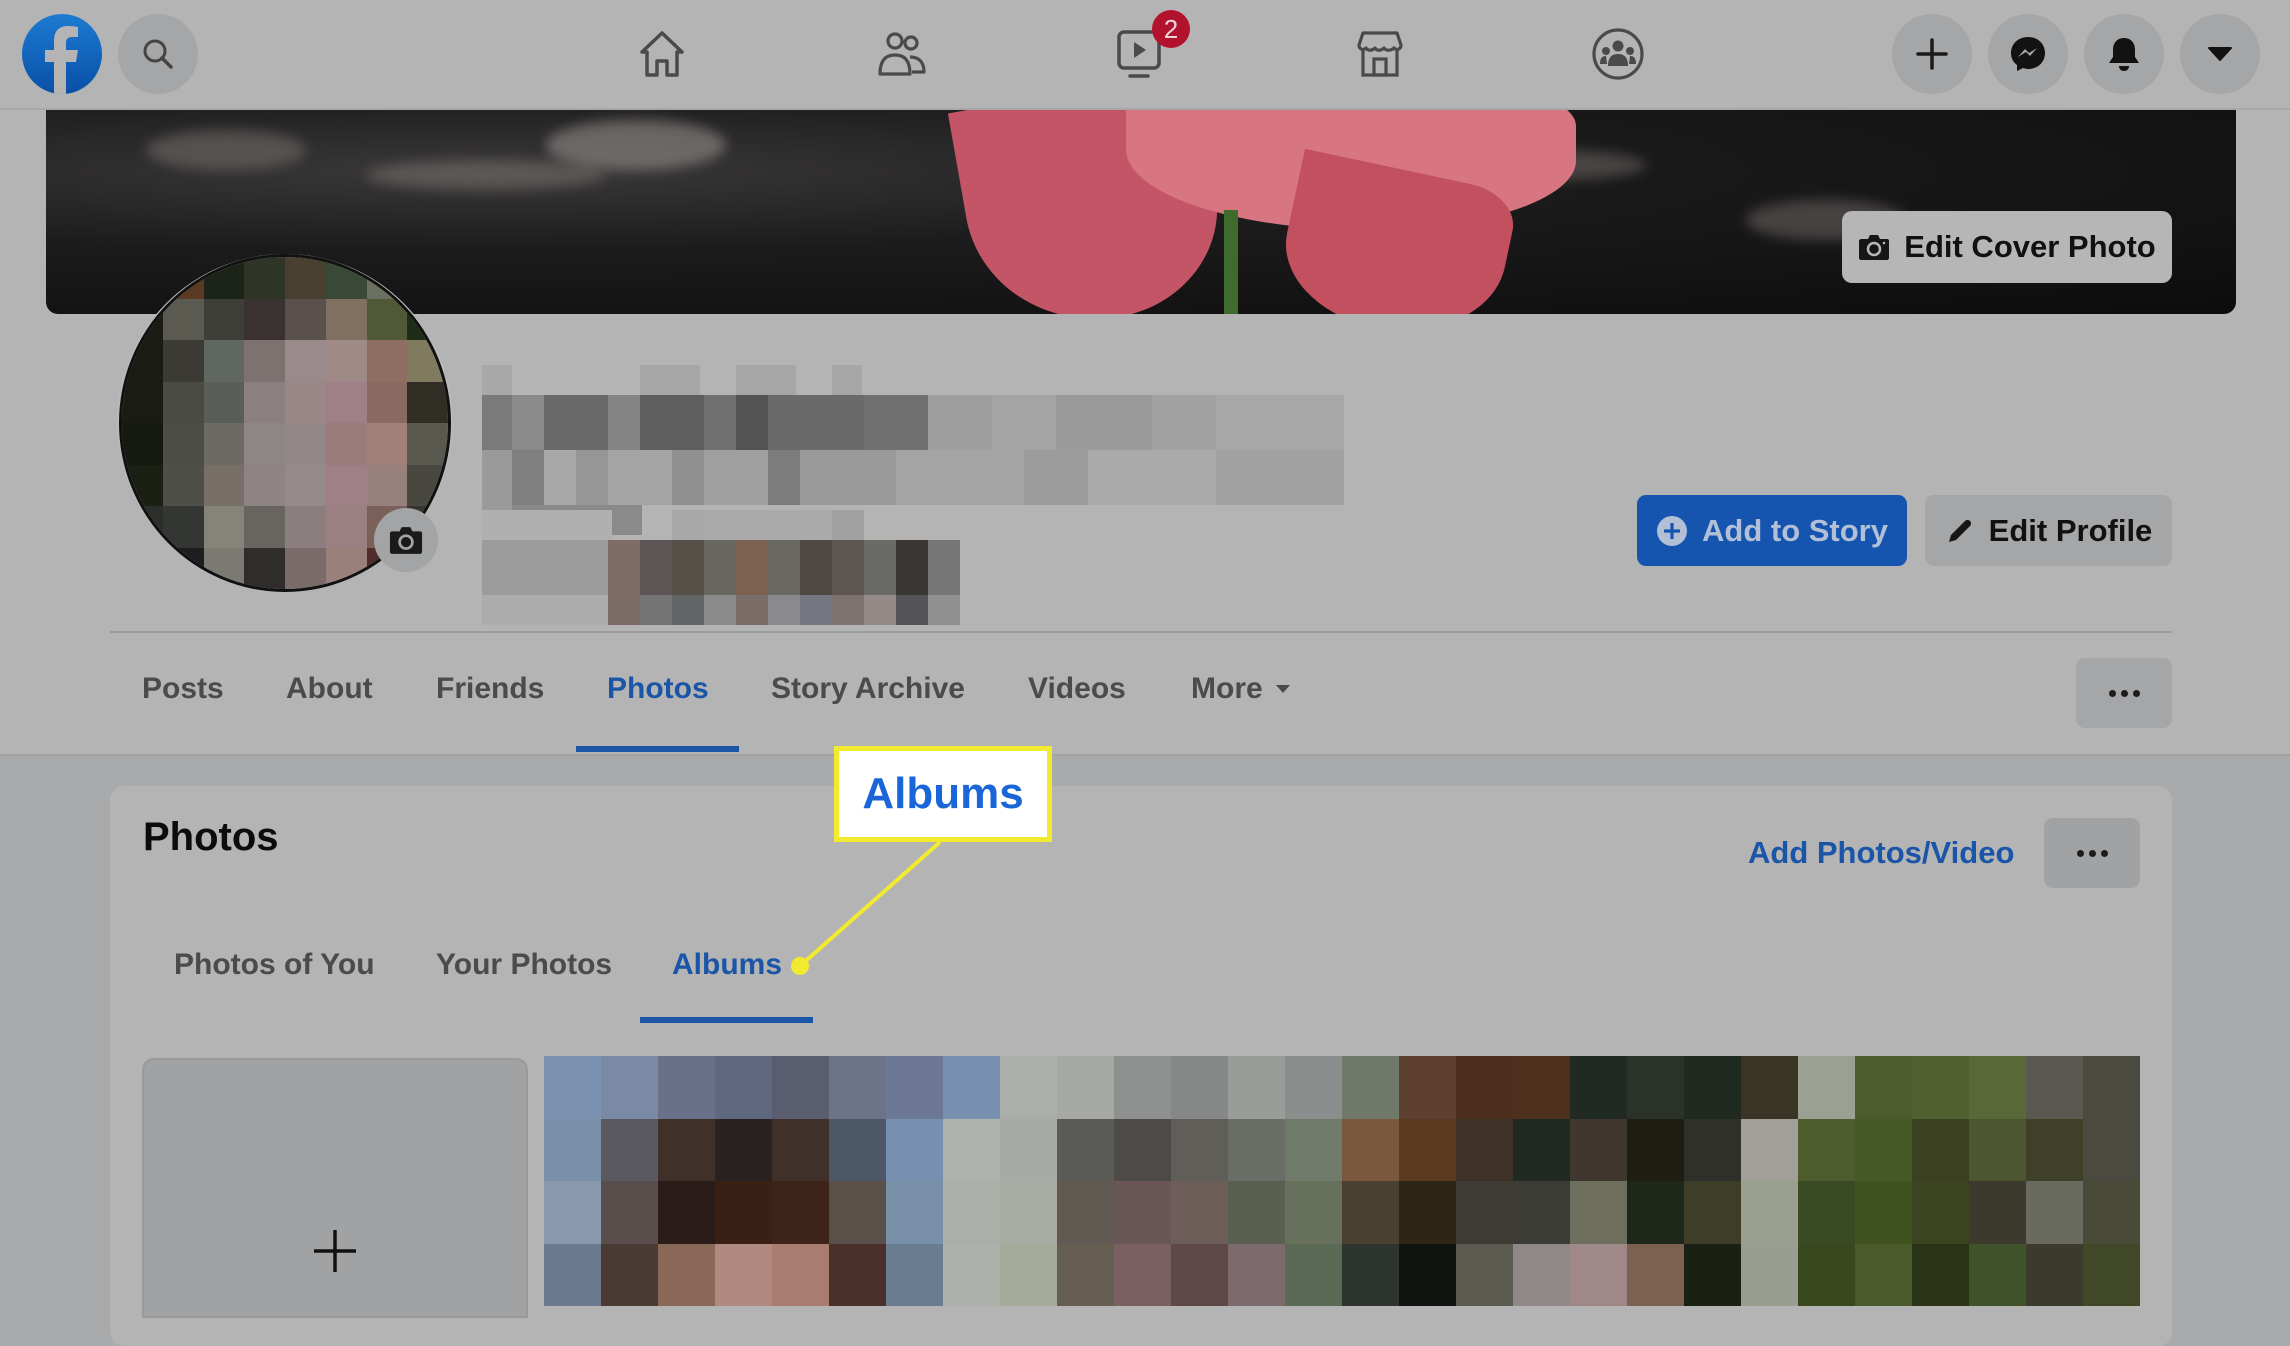 This screenshot has height=1346, width=2290. Describe the element at coordinates (1795, 530) in the screenshot. I see `add-to-story-label: Add to Story` at that location.